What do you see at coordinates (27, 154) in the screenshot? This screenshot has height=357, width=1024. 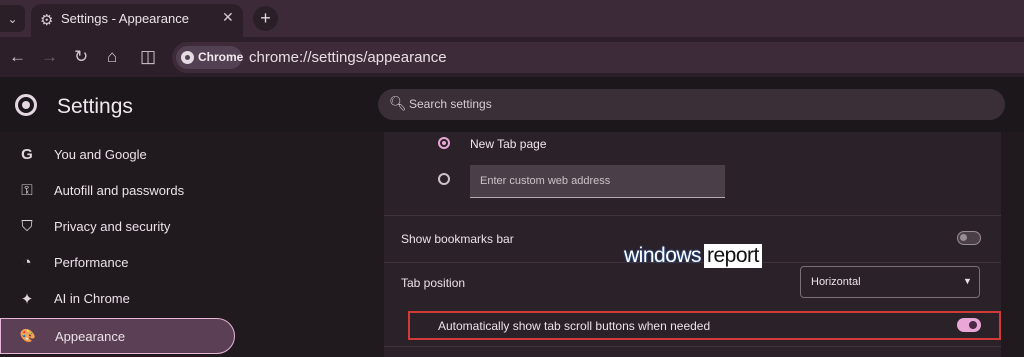 I see `google-icon: G` at bounding box center [27, 154].